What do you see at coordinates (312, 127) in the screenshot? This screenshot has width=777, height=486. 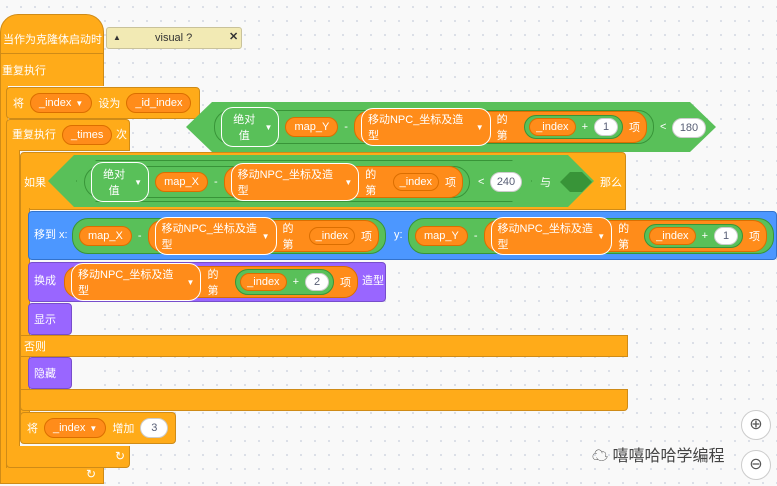 I see `var-map-y-1: map_Y` at bounding box center [312, 127].